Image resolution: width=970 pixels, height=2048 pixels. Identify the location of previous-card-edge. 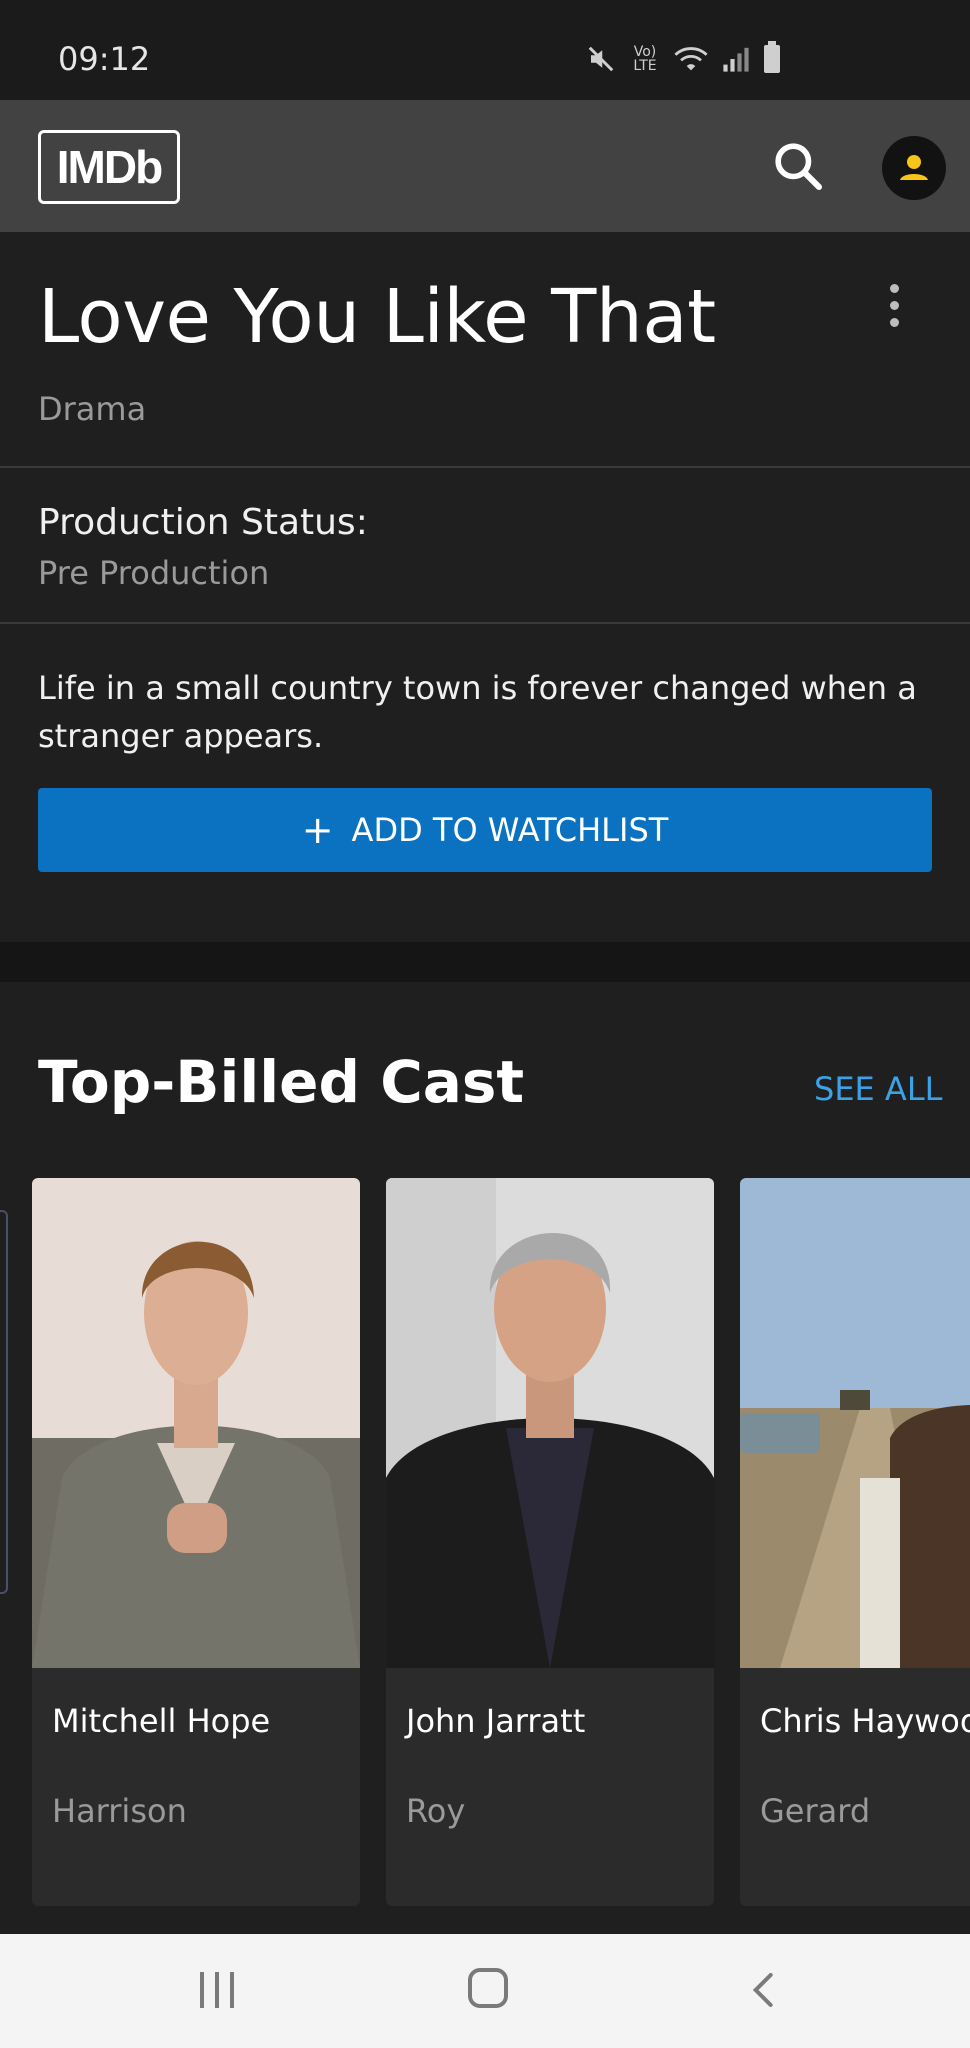
(4, 1402).